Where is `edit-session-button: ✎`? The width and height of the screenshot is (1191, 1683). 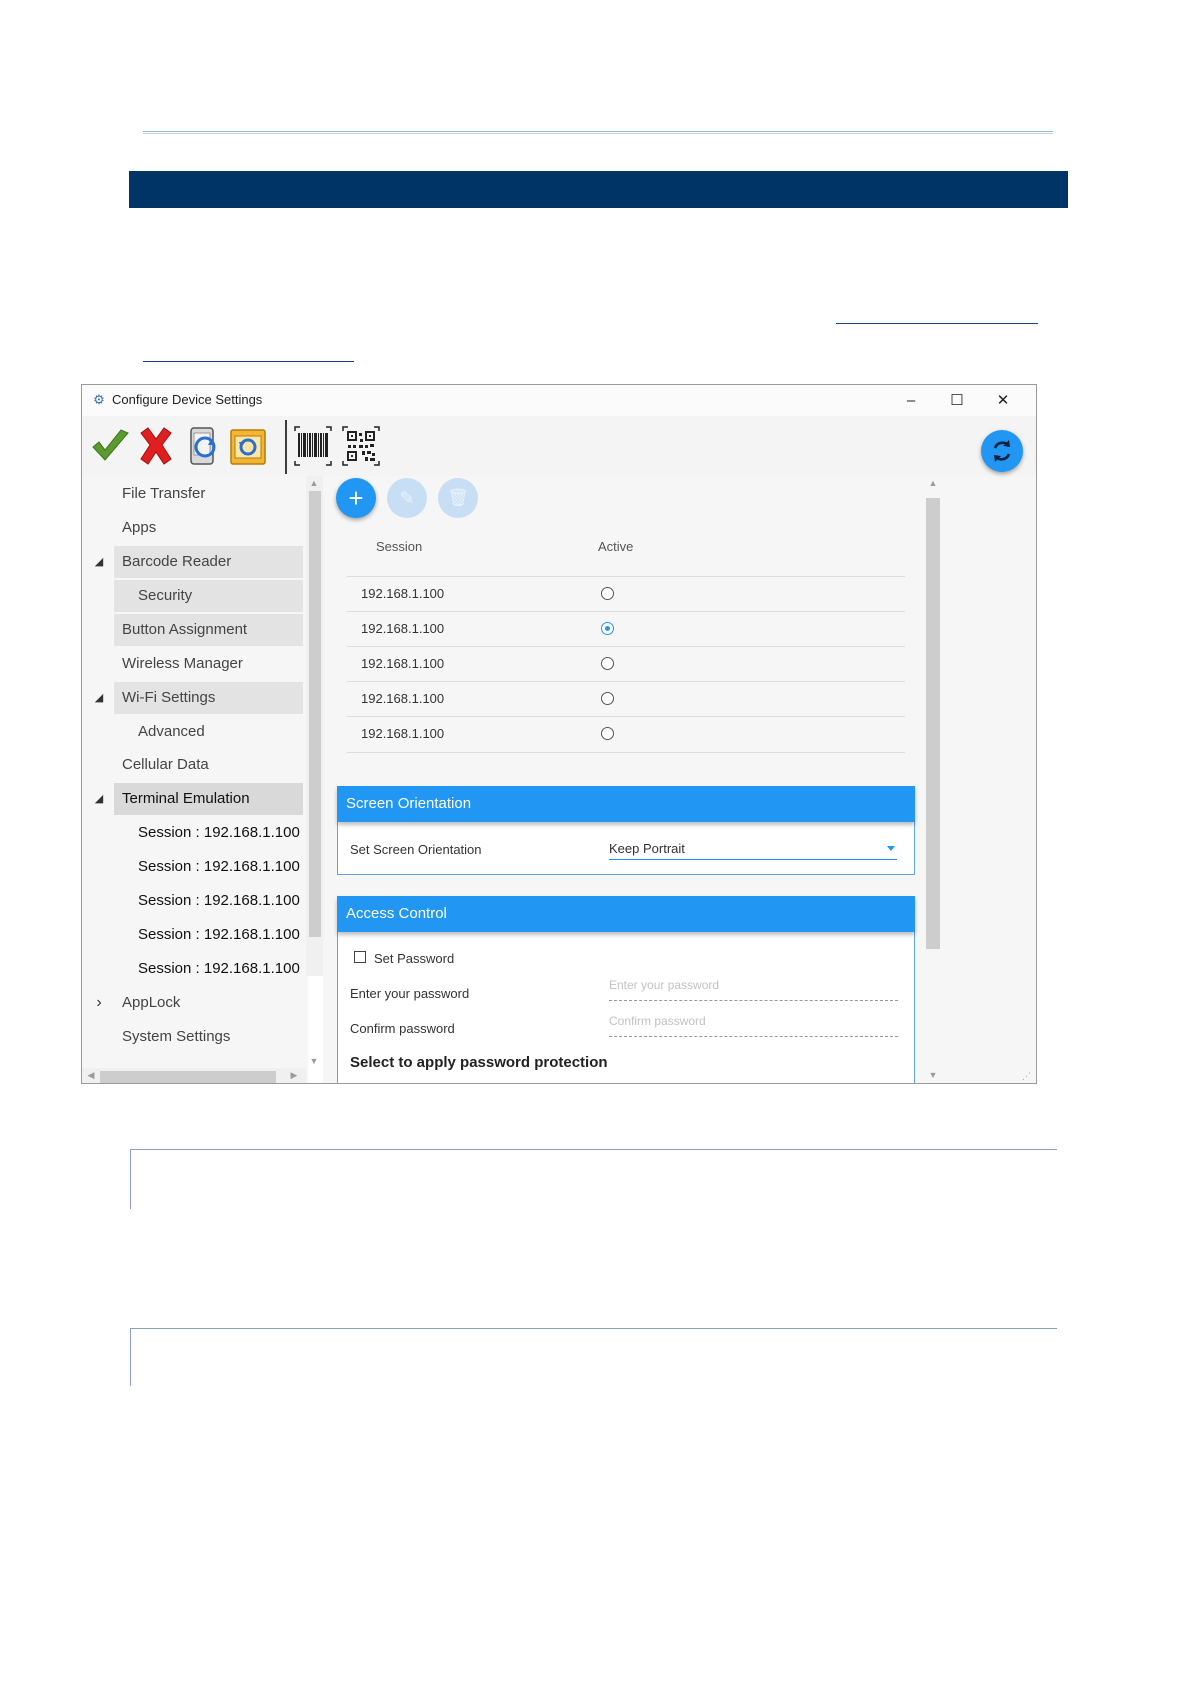 edit-session-button: ✎ is located at coordinates (407, 498).